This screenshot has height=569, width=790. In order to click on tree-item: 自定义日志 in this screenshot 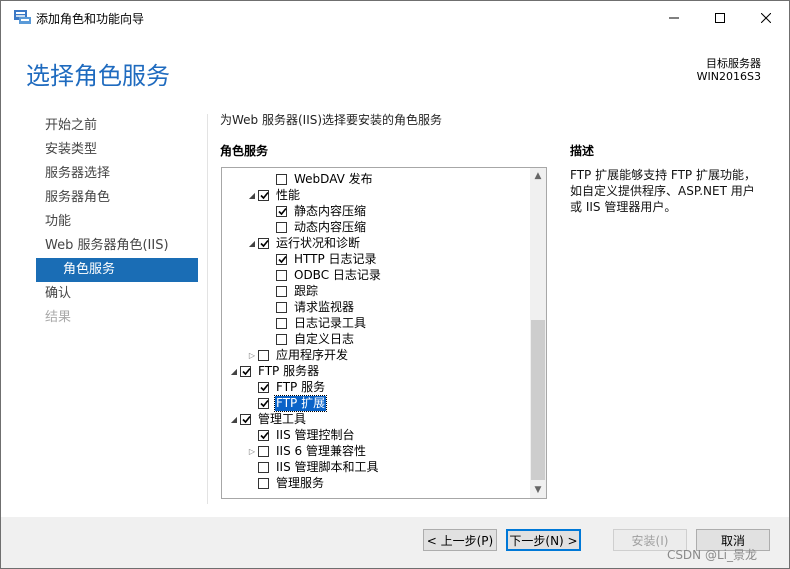, I will do `click(309, 339)`.